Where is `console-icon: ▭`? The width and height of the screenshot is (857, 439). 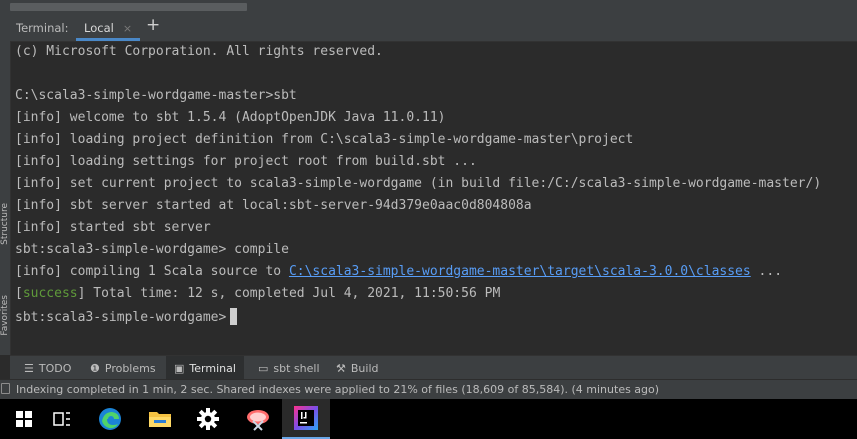 console-icon: ▭ is located at coordinates (263, 368).